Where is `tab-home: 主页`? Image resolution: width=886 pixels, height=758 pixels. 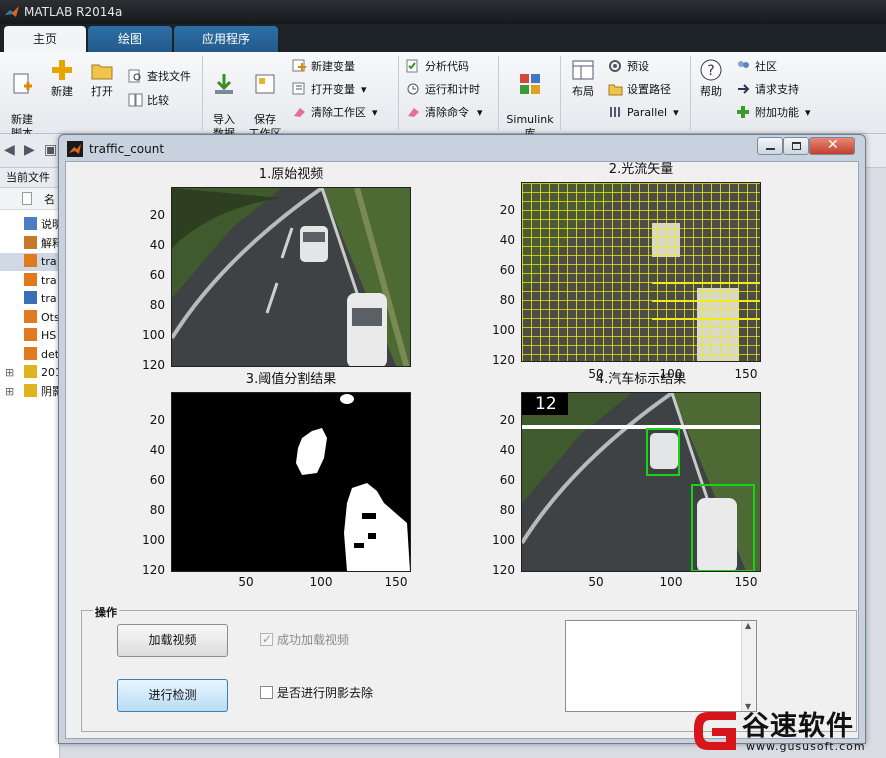 tab-home: 主页 is located at coordinates (45, 39).